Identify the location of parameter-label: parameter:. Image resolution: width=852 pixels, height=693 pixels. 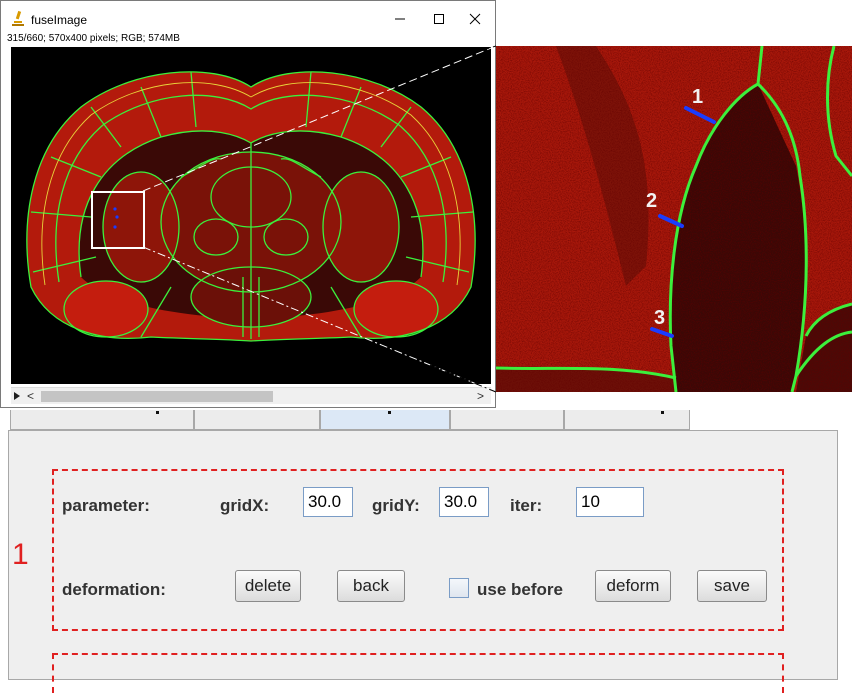
(106, 505).